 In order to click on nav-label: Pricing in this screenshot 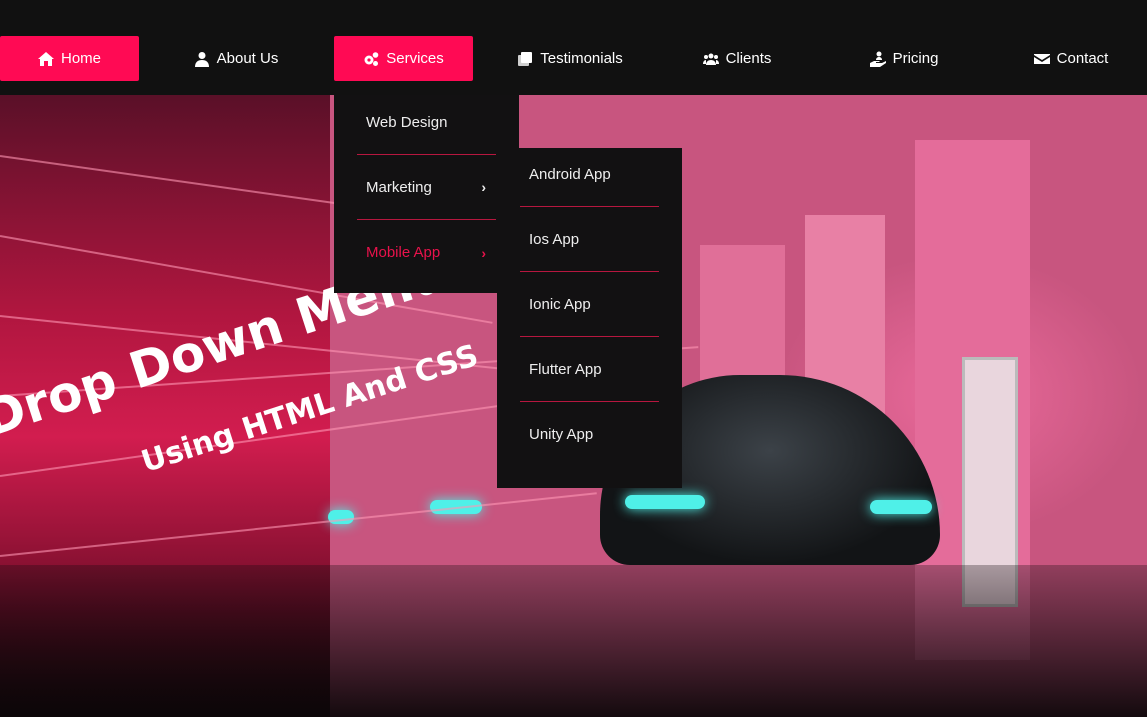, I will do `click(915, 58)`.